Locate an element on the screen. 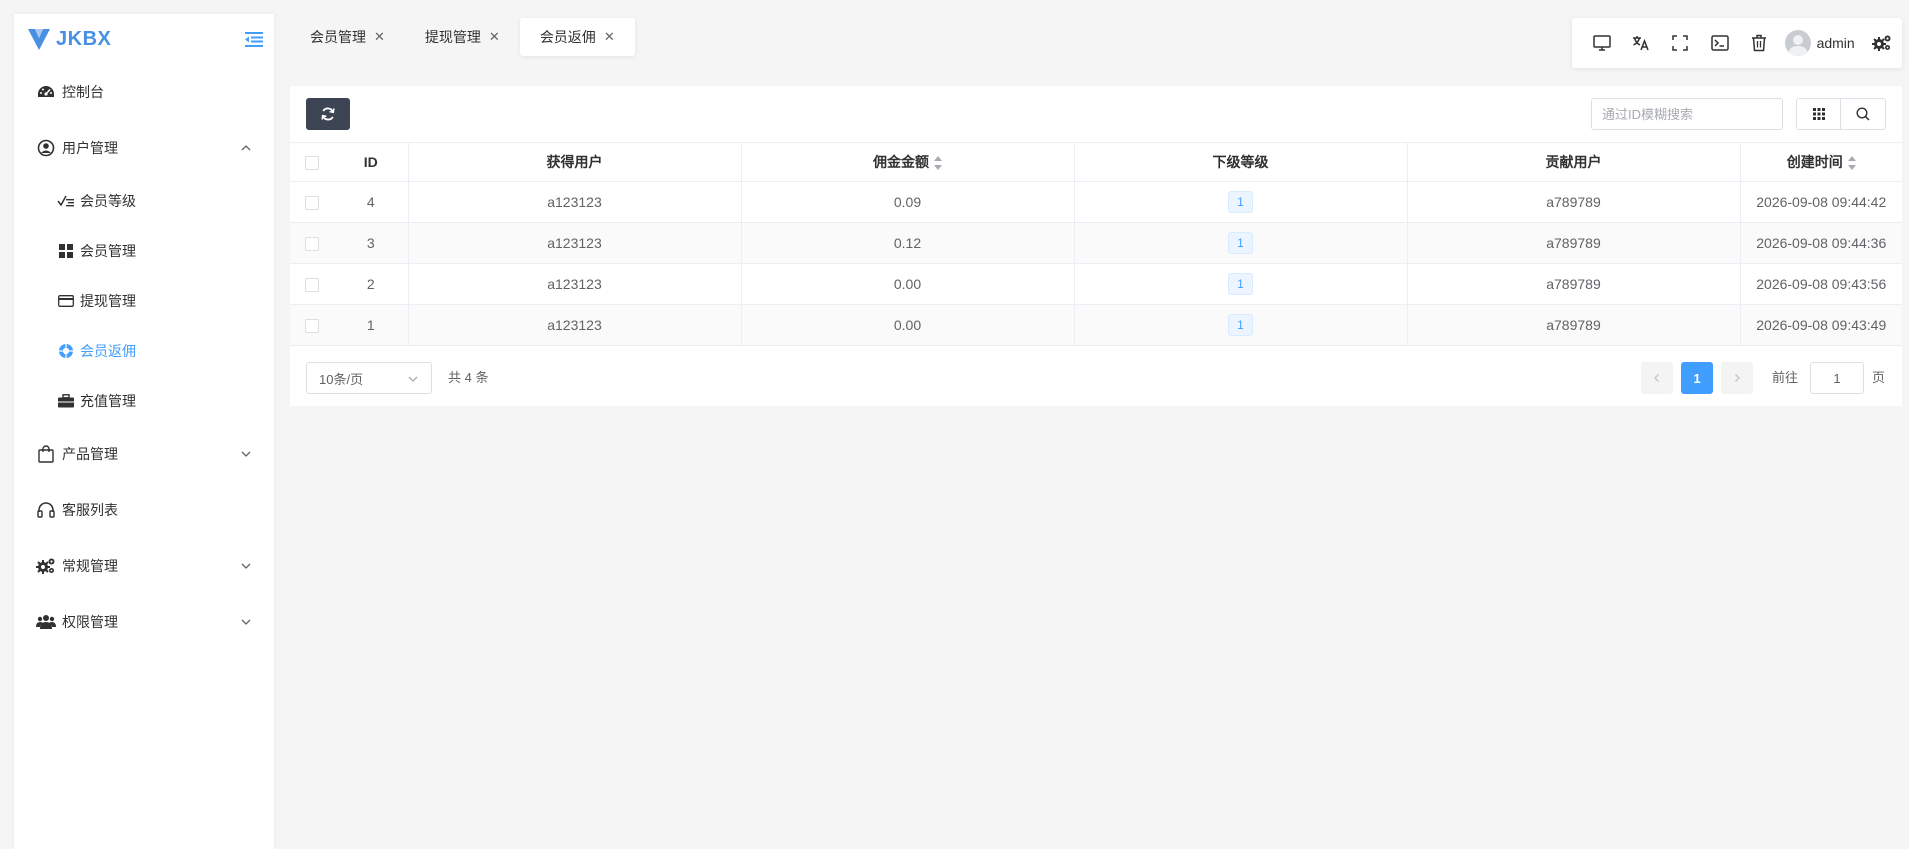  fullscreen-button is located at coordinates (1680, 43).